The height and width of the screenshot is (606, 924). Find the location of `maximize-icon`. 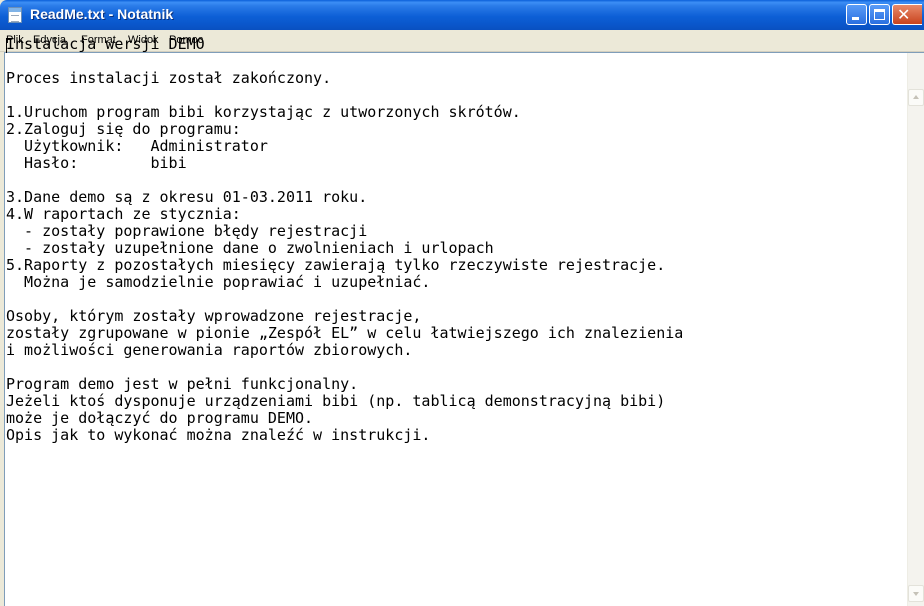

maximize-icon is located at coordinates (879, 14).